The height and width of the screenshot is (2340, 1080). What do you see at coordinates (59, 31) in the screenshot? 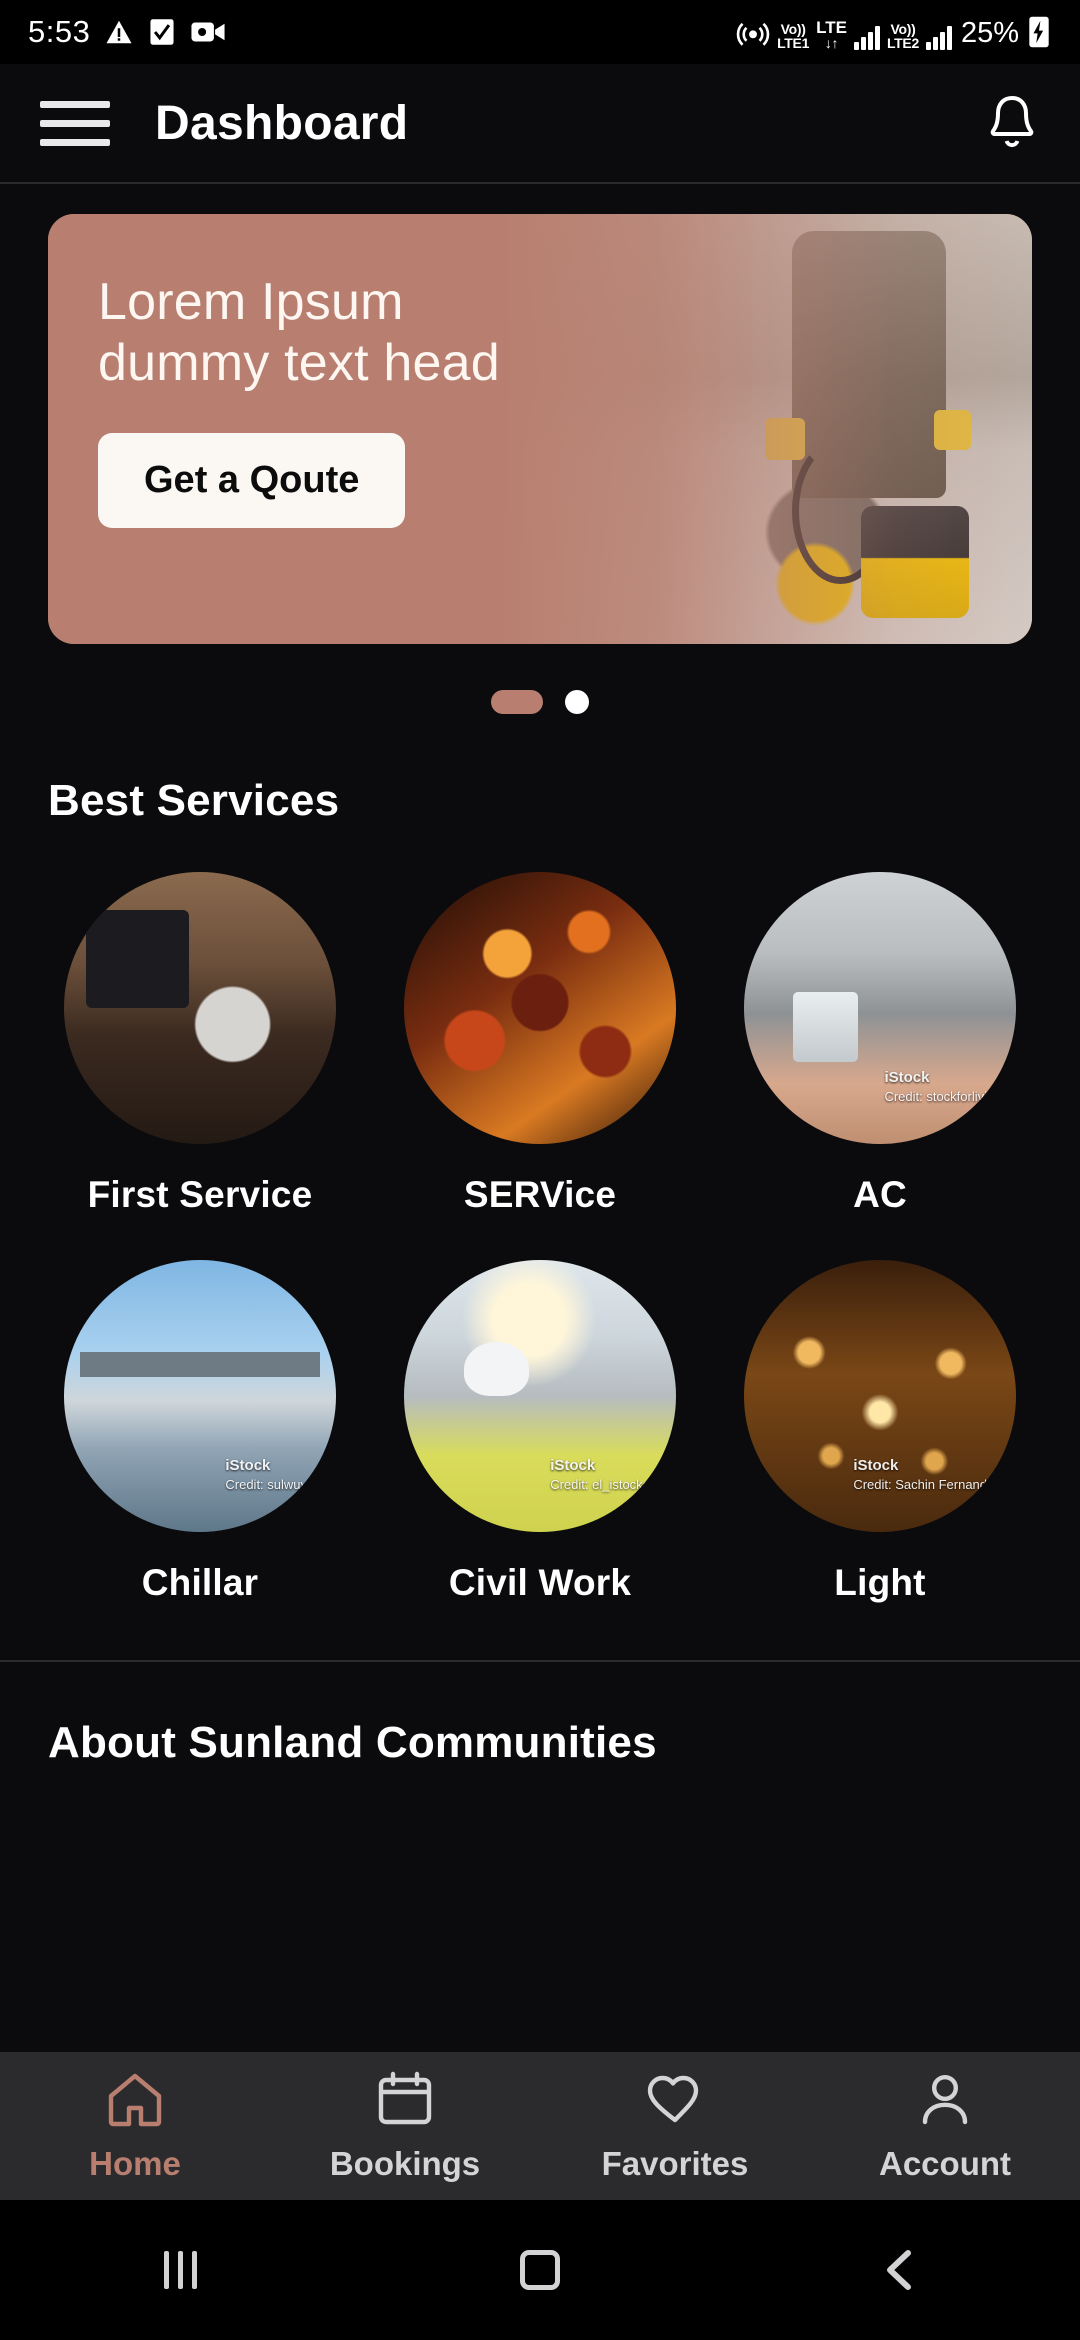
I see `status-bar-clock: 5:53` at bounding box center [59, 31].